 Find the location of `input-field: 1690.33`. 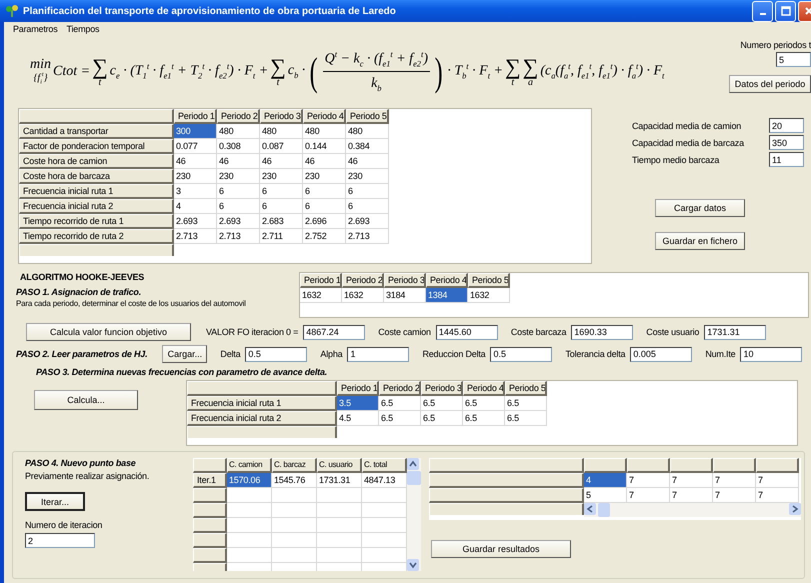

input-field: 1690.33 is located at coordinates (602, 332).